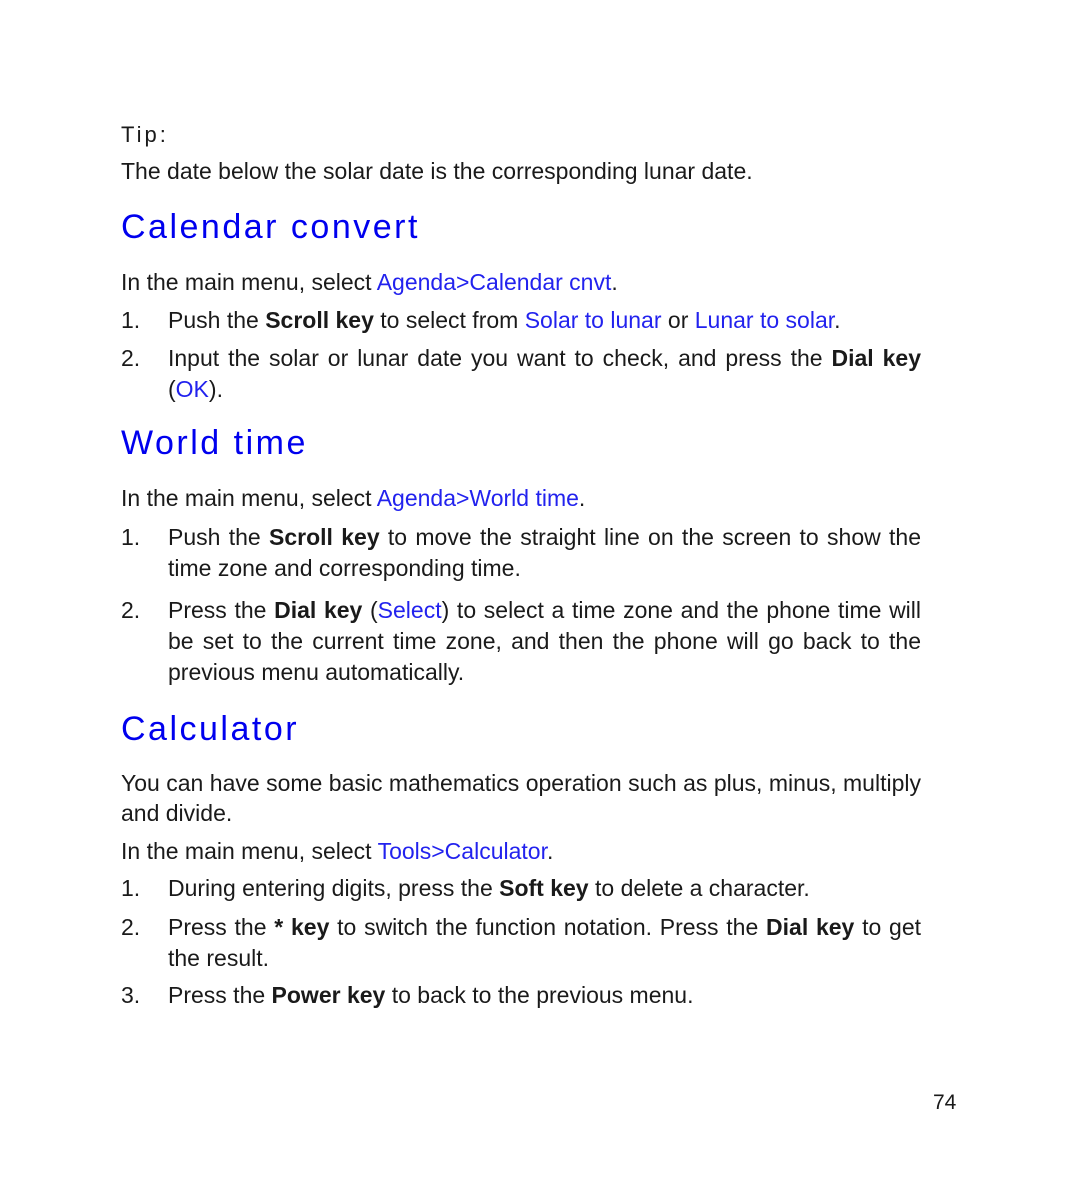 This screenshot has width=1080, height=1197. What do you see at coordinates (328, 995) in the screenshot?
I see `key-name: Power key` at bounding box center [328, 995].